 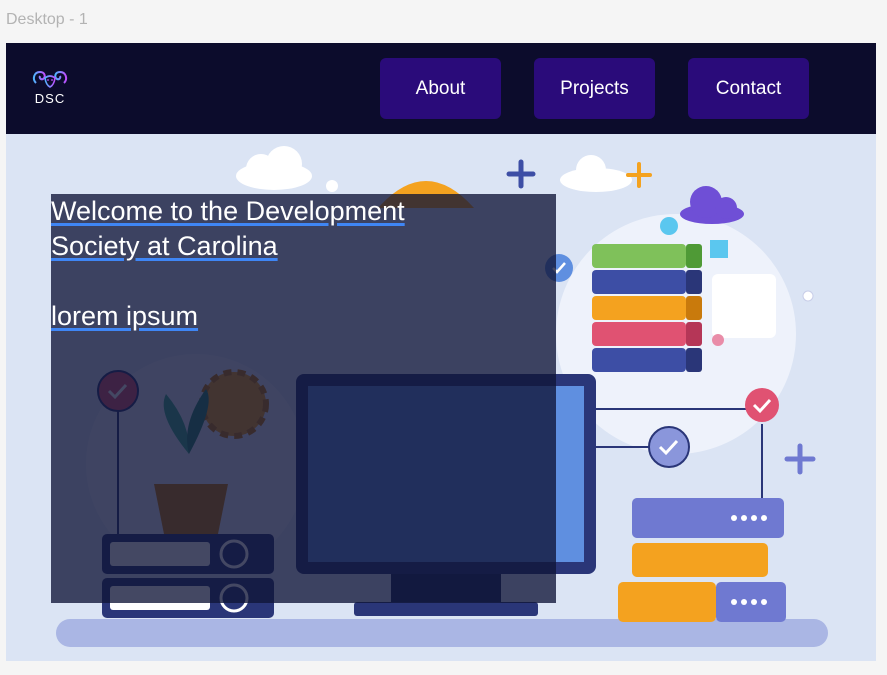 What do you see at coordinates (647, 308) in the screenshot?
I see `book-stack` at bounding box center [647, 308].